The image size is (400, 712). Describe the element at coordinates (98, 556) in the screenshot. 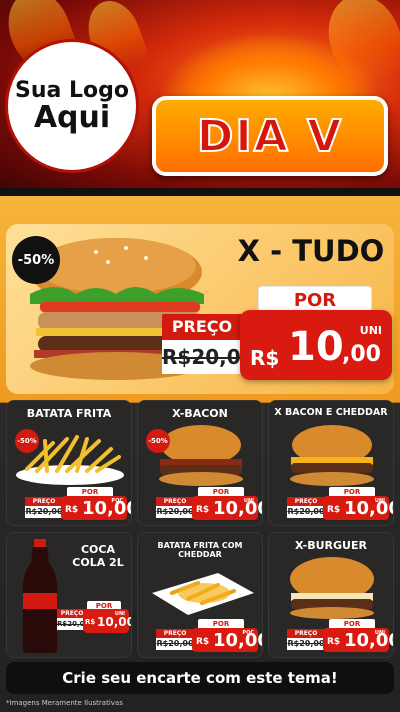

I see `card-title: COCA COLA 2L` at that location.